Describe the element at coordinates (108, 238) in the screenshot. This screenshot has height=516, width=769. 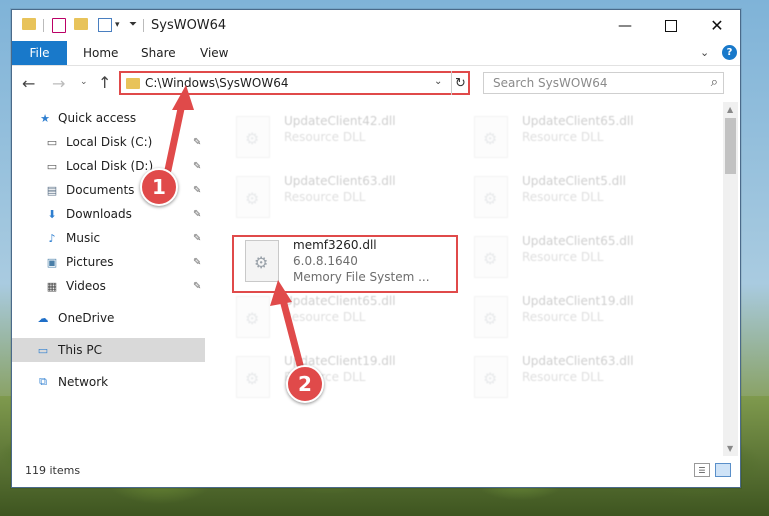
I see `sidebar-item-music: ♪ Music ✎` at that location.